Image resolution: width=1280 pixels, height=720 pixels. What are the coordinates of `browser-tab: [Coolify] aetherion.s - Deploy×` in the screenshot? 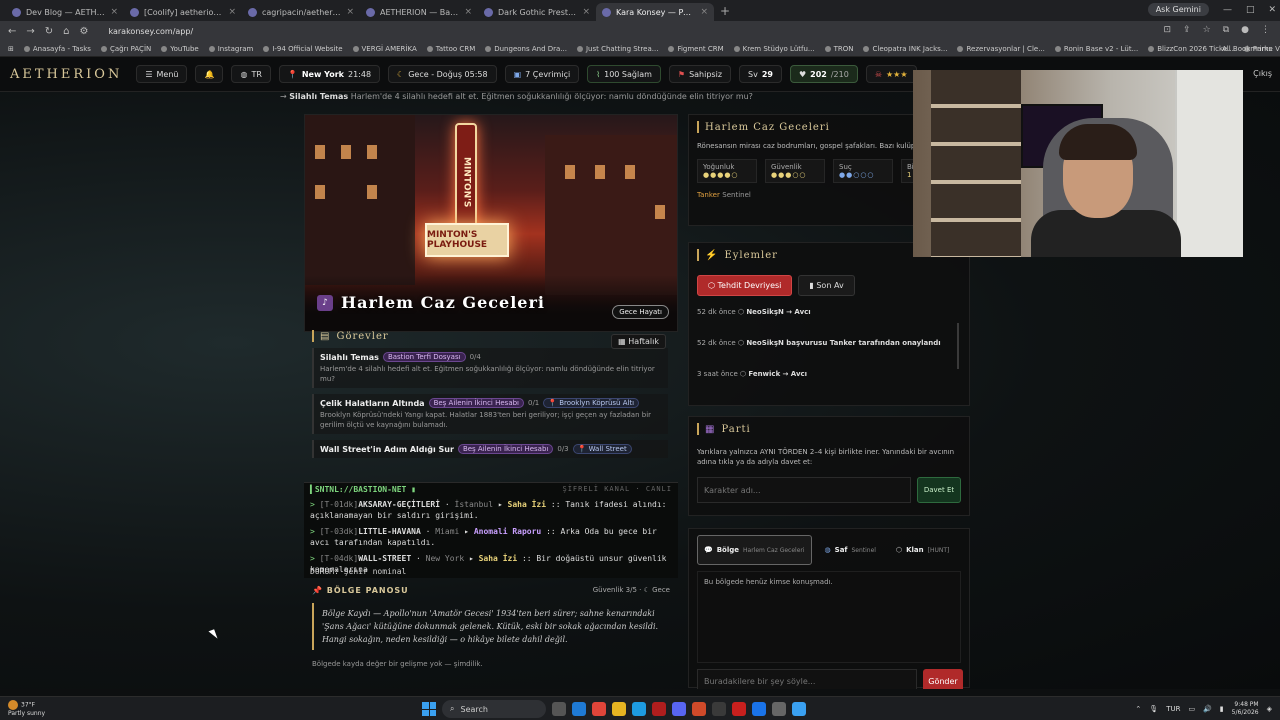 It's located at (183, 12).